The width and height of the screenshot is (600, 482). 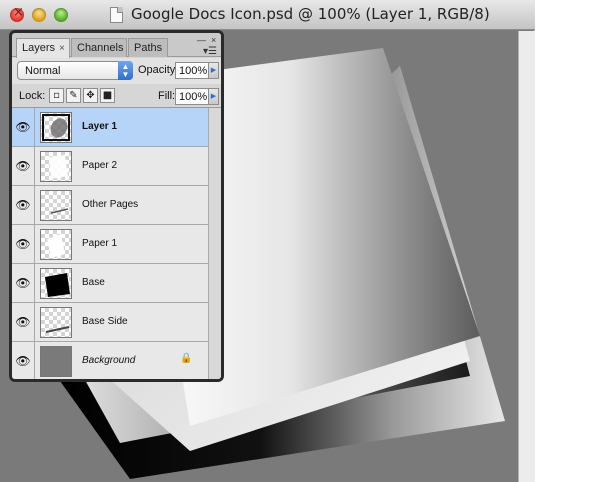 What do you see at coordinates (192, 96) in the screenshot?
I see `fill-field: 100%` at bounding box center [192, 96].